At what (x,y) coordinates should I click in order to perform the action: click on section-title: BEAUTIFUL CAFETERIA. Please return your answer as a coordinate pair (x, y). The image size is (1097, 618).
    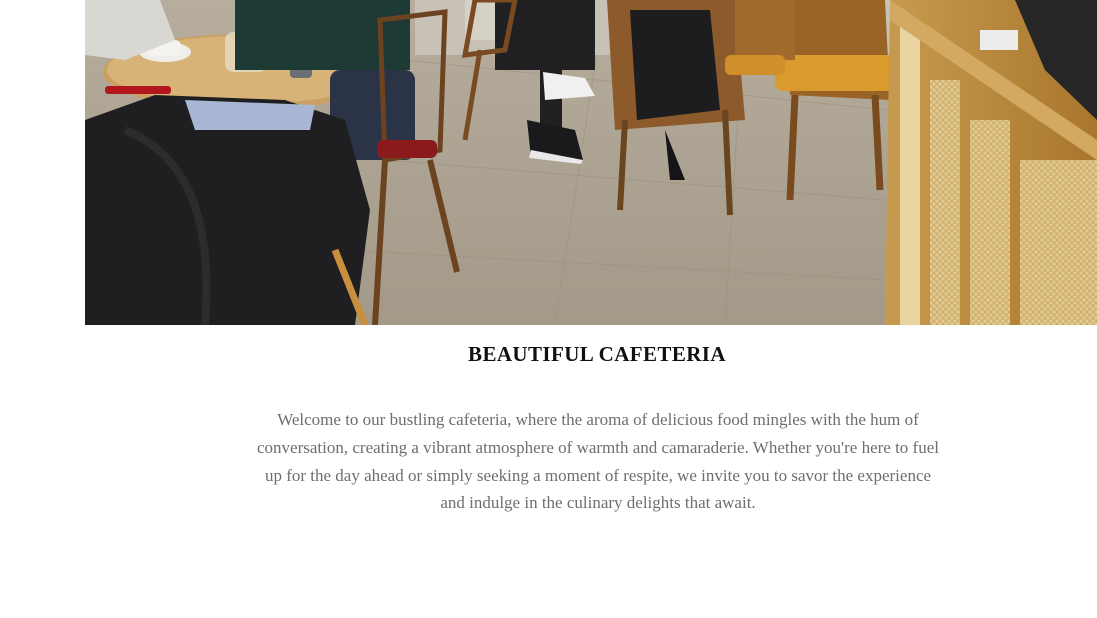
    Looking at the image, I should click on (597, 354).